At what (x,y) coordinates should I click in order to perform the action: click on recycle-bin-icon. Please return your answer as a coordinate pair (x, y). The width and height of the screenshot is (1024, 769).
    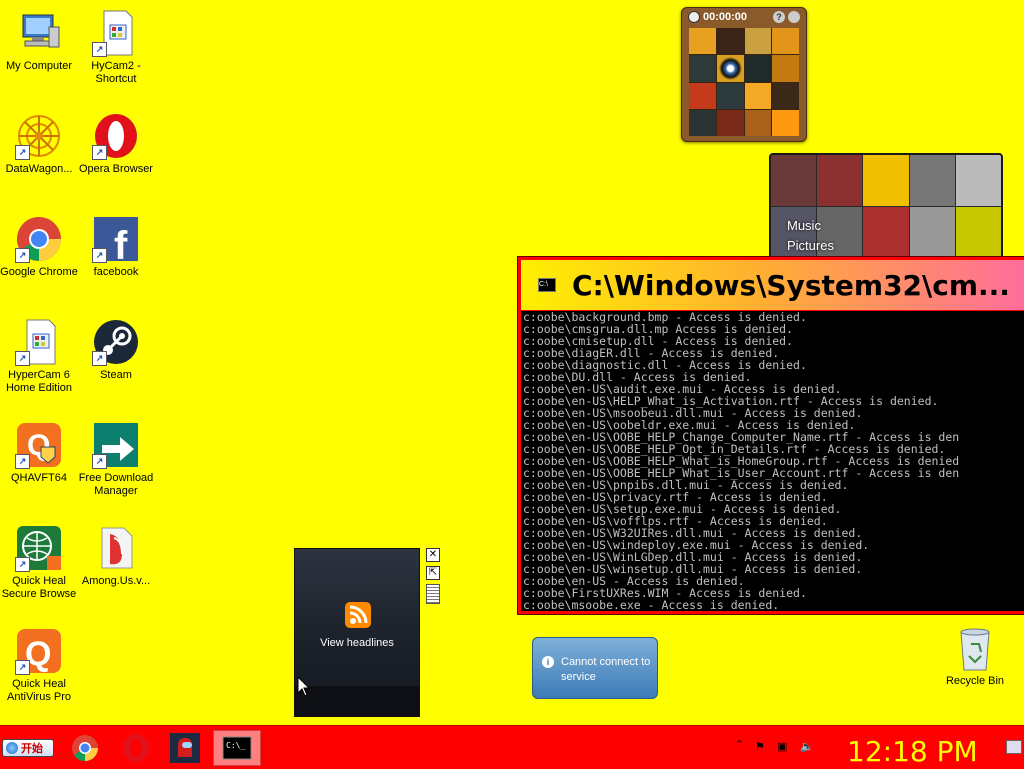
    Looking at the image, I should click on (975, 649).